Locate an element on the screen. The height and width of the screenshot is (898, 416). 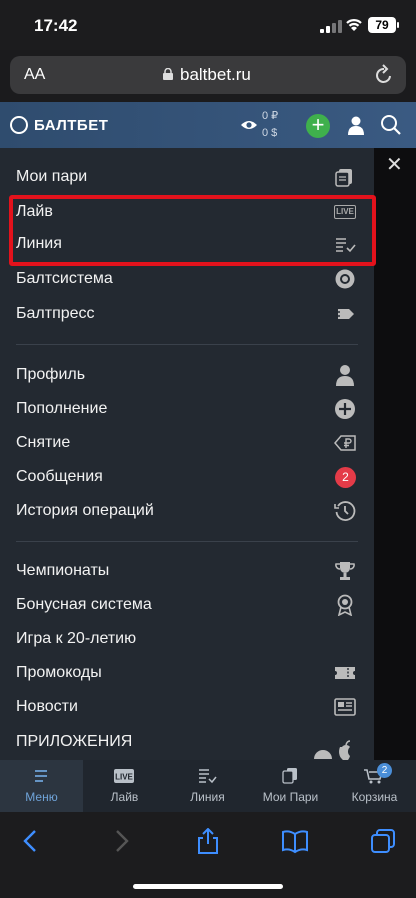
cart-count-badge: 2 is located at coordinates (384, 770).